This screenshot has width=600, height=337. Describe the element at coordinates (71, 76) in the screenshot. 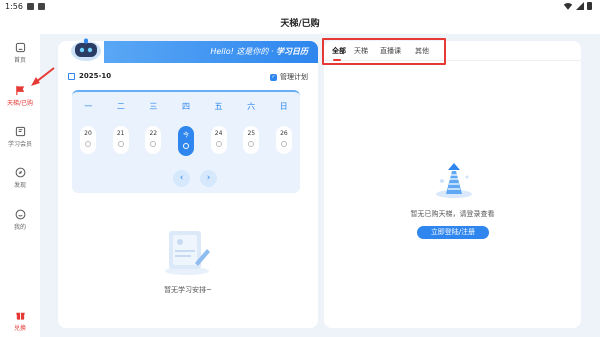

I see `calendar-icon` at that location.